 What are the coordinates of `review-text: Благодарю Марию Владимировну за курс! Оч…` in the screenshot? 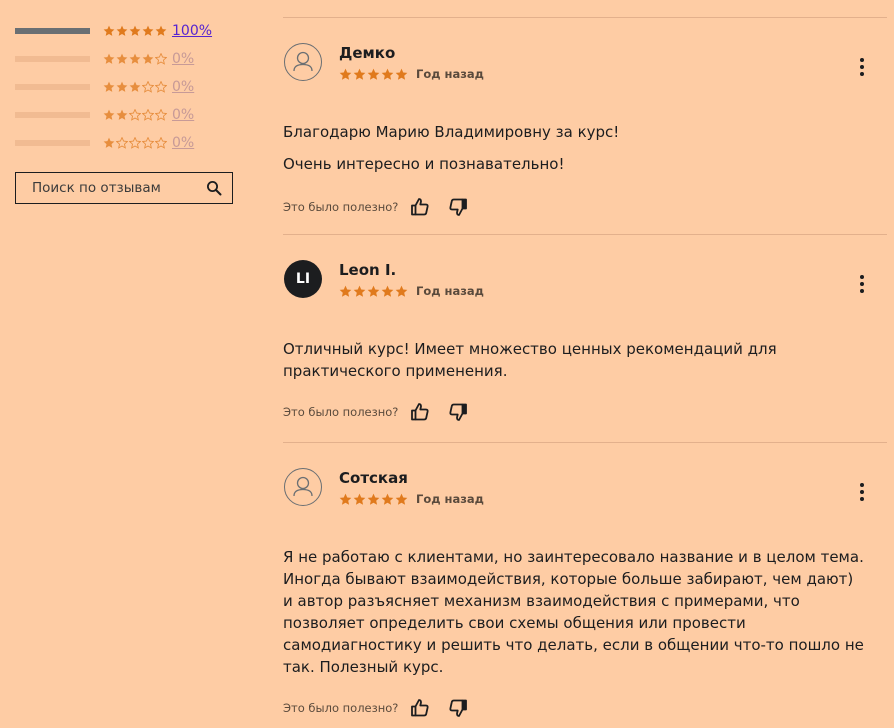 It's located at (585, 148).